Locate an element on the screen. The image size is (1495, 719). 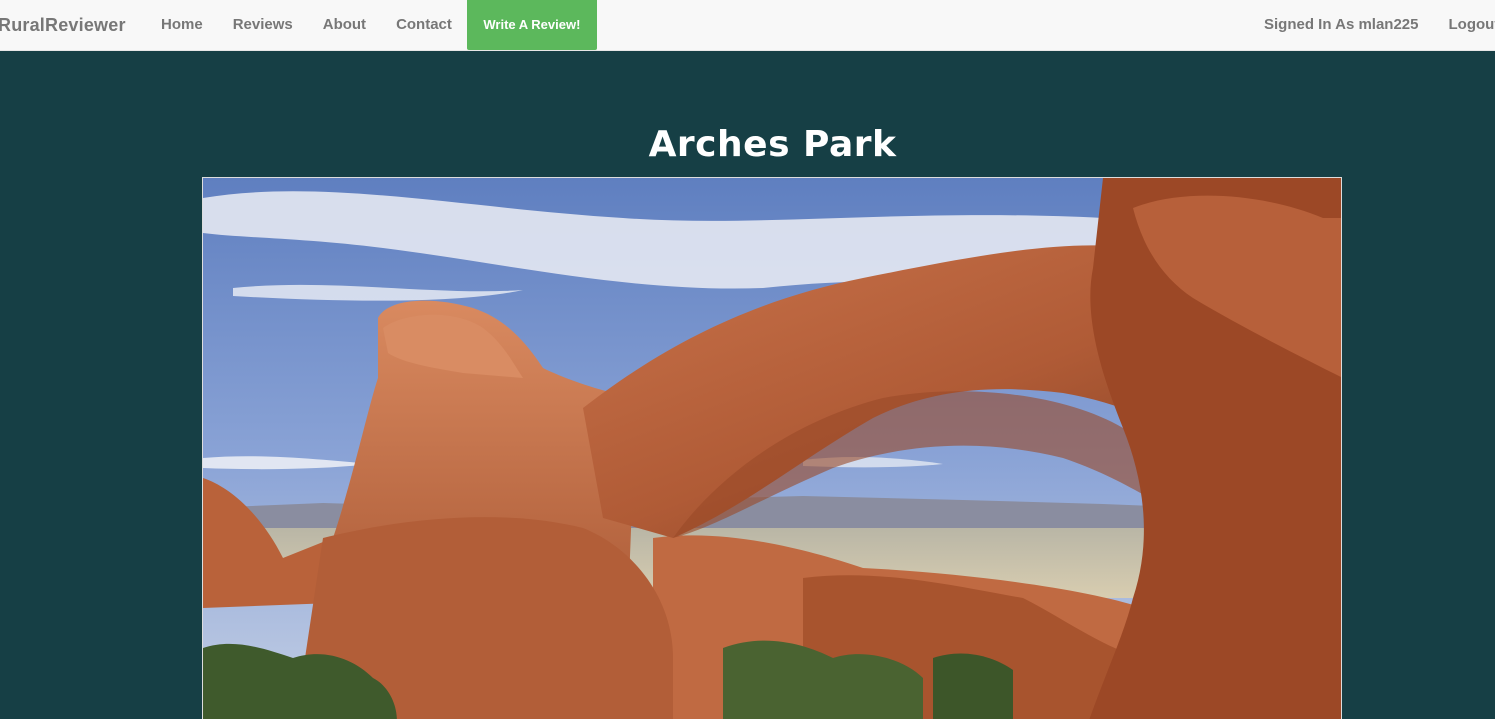
page-title: Arches Park is located at coordinates (772, 144).